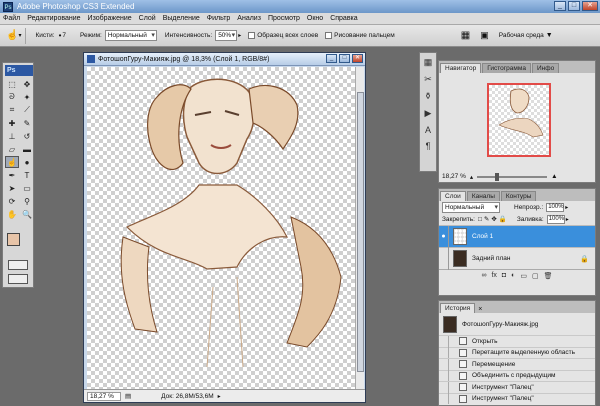 This screenshot has width=600, height=406. Describe the element at coordinates (27, 149) in the screenshot. I see `gradient-tool-icon: ▬` at that location.